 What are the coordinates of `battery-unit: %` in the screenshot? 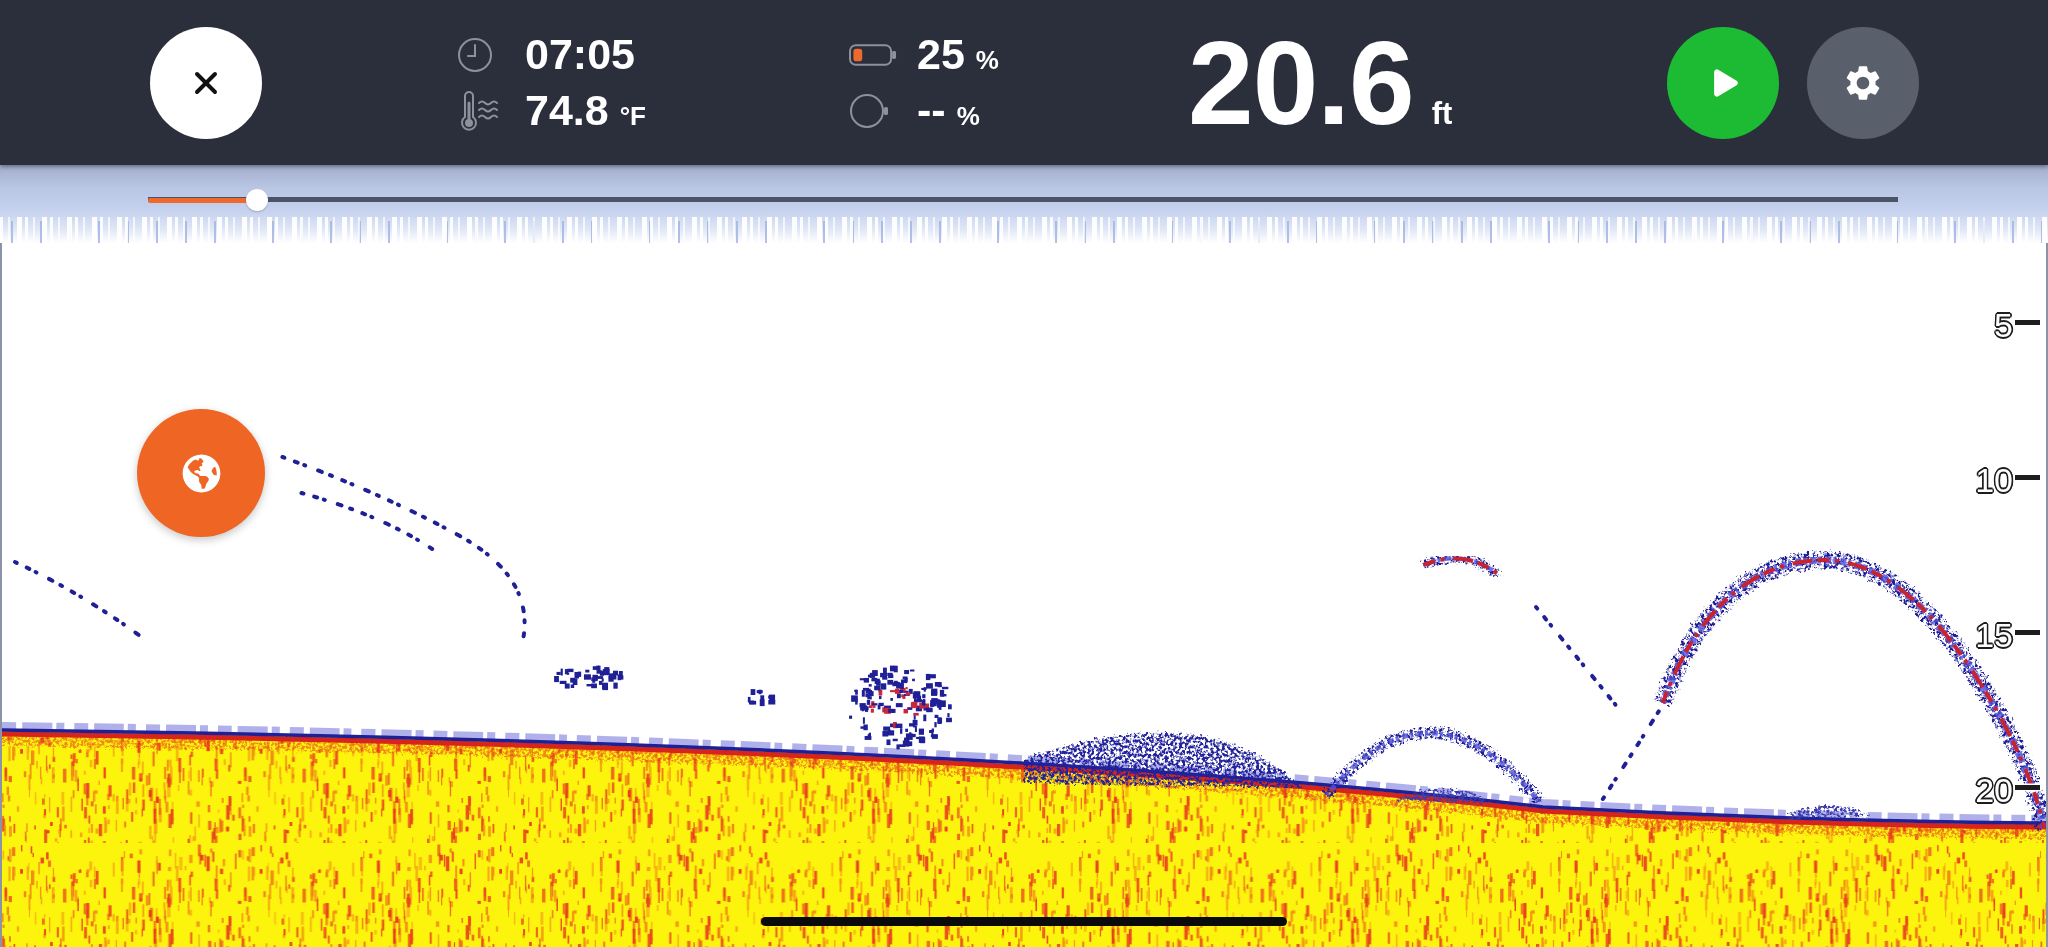 It's located at (987, 60).